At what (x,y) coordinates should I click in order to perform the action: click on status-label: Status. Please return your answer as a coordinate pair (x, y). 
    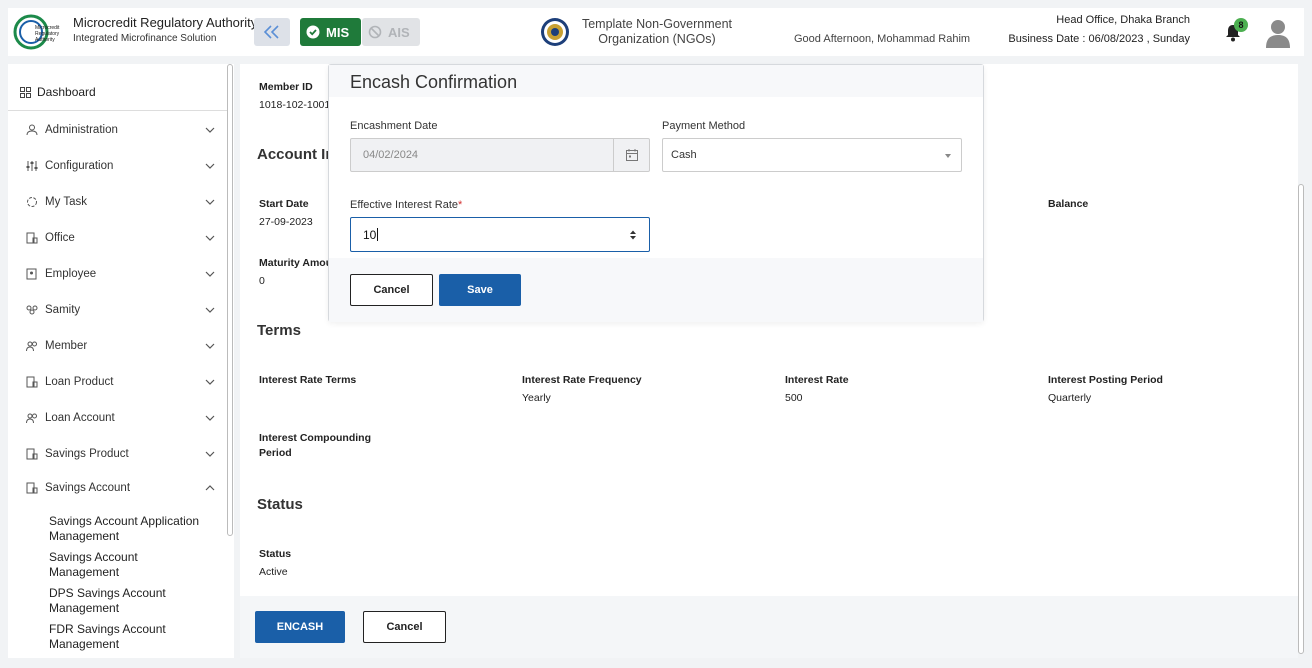
    Looking at the image, I should click on (275, 554).